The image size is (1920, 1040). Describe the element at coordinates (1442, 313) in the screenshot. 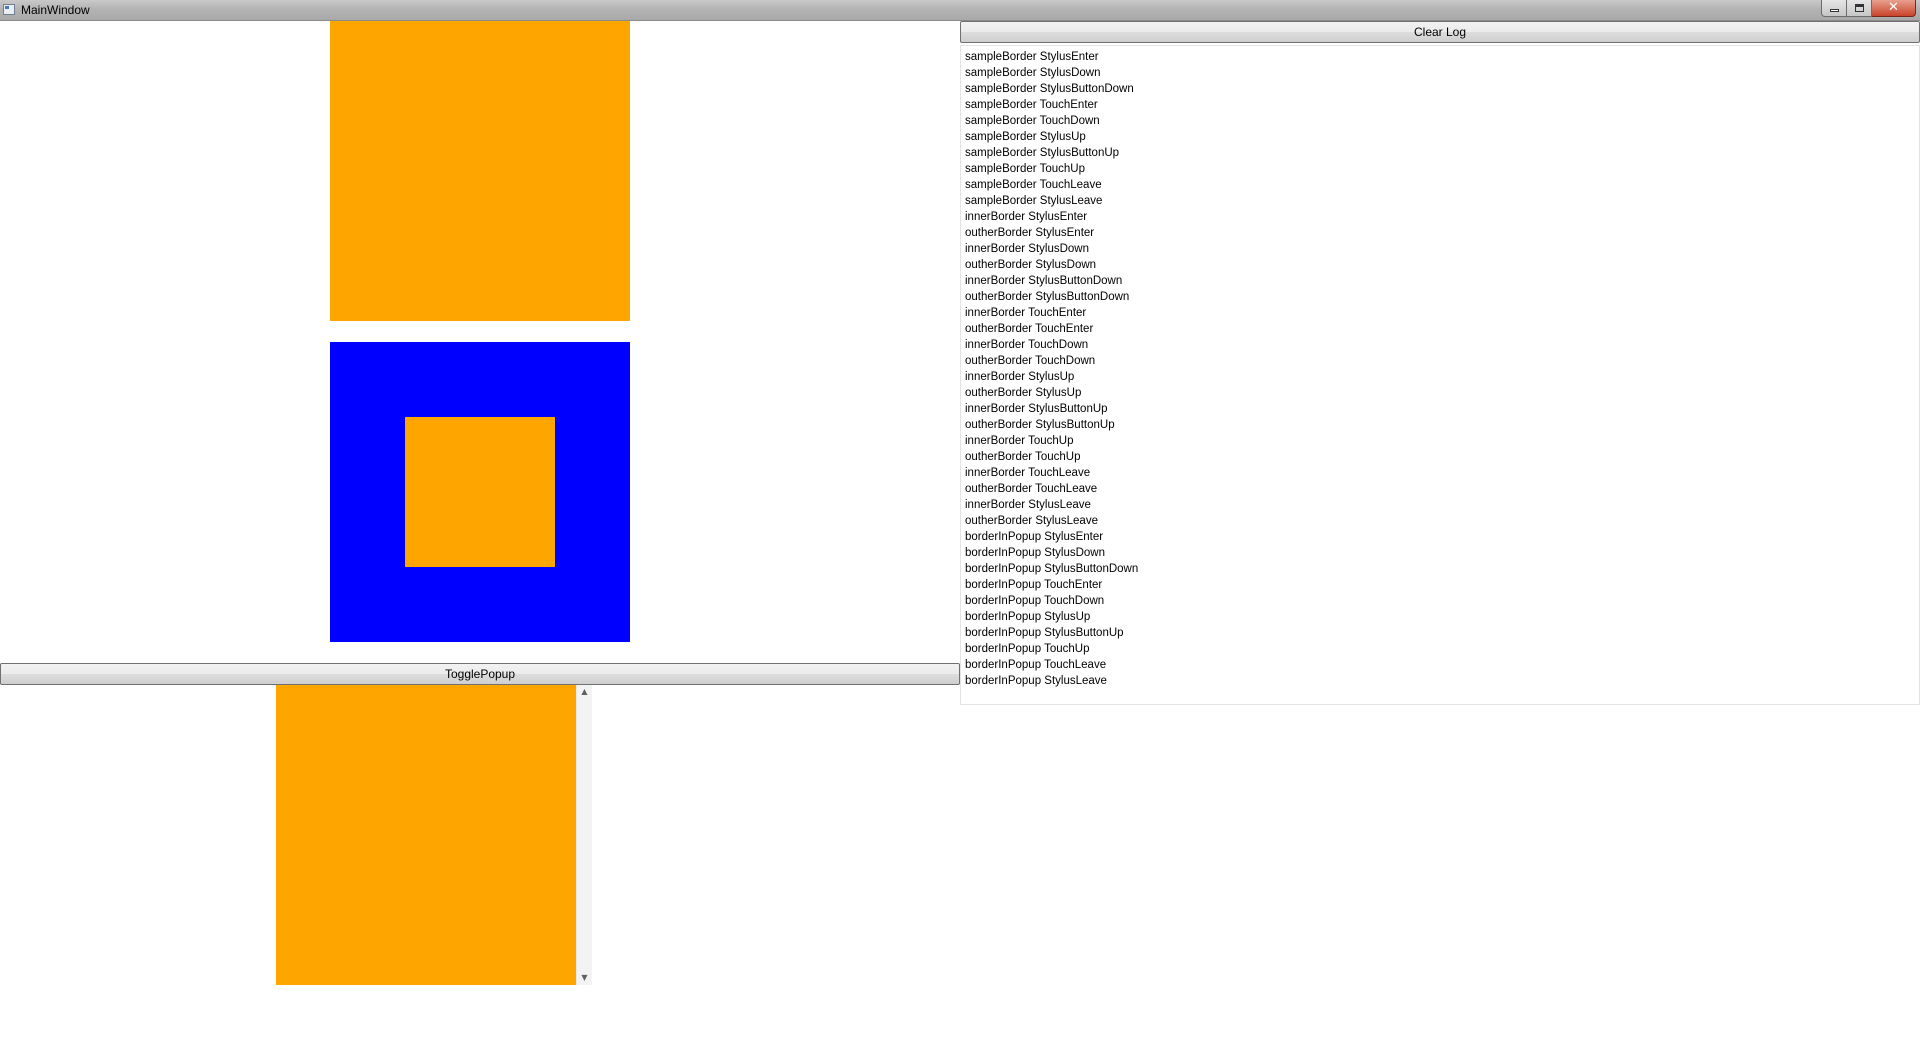

I see `log-entry: innerBorder TouchEnter` at that location.